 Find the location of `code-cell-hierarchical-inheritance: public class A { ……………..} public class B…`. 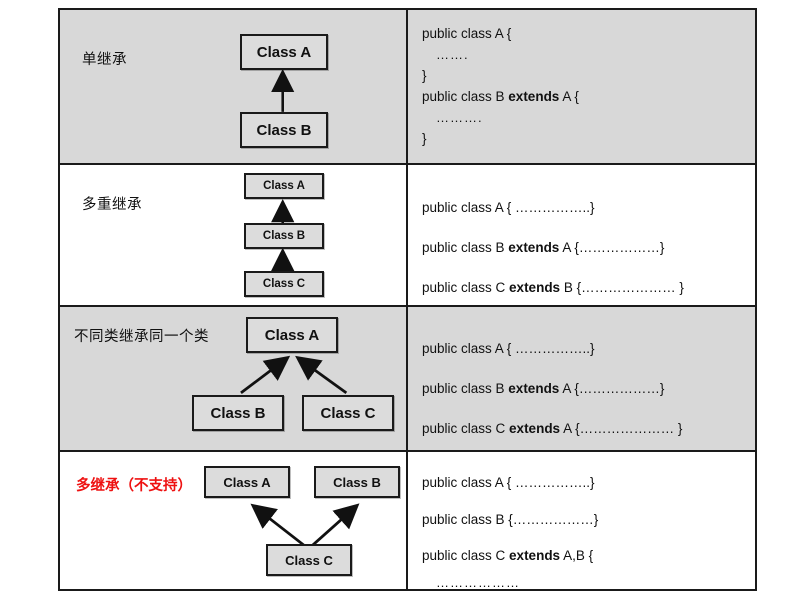

code-cell-hierarchical-inheritance: public class A { ……………..} public class B… is located at coordinates (581, 378).